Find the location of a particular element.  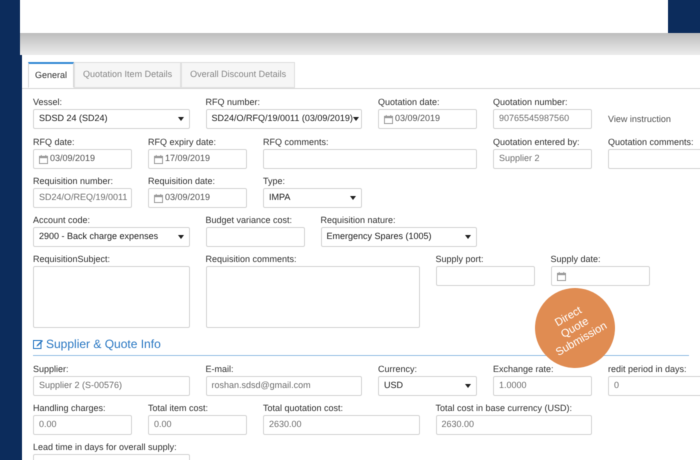

field-label: Supplier: is located at coordinates (51, 369).